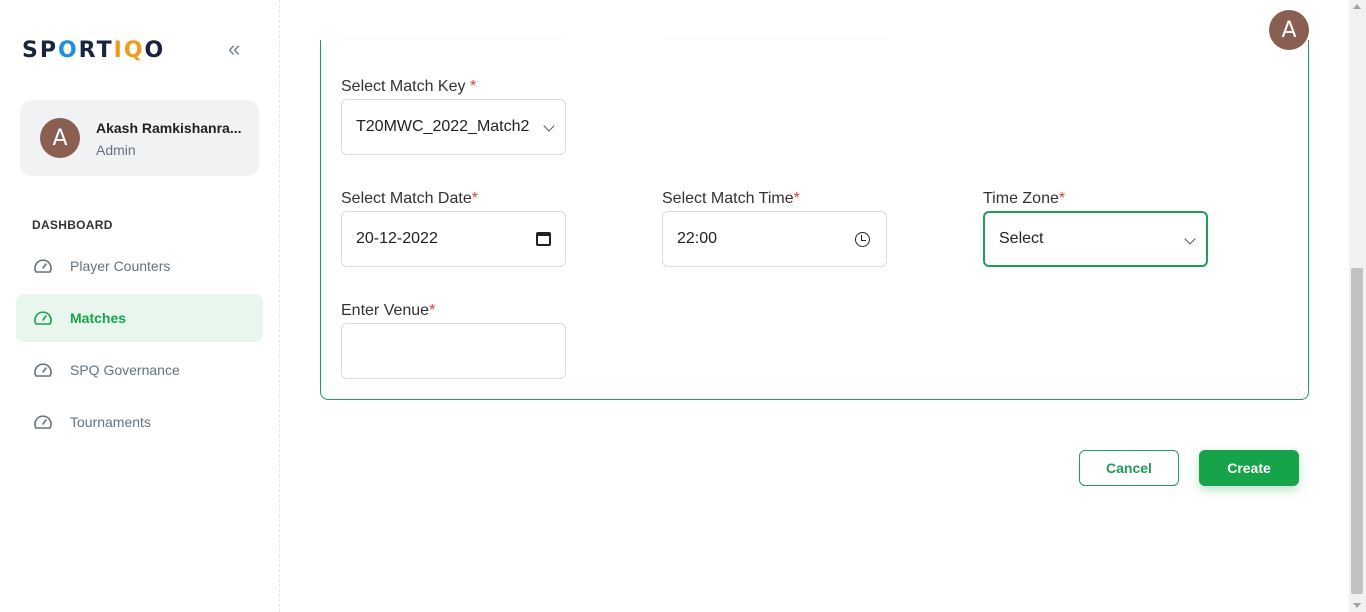 Image resolution: width=1366 pixels, height=612 pixels. I want to click on match-time-value: 22:00, so click(697, 238).